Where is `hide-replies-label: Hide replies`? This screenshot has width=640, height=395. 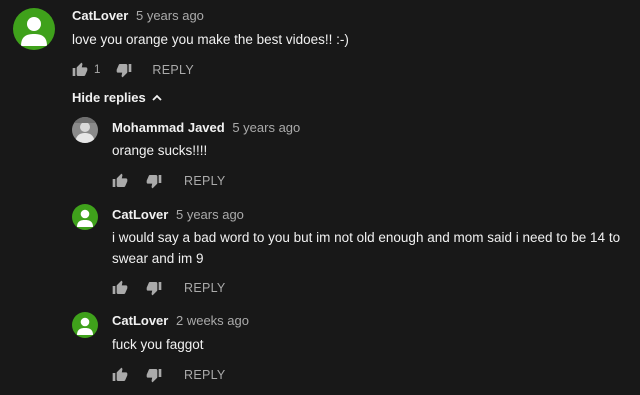
hide-replies-label: Hide replies is located at coordinates (109, 97).